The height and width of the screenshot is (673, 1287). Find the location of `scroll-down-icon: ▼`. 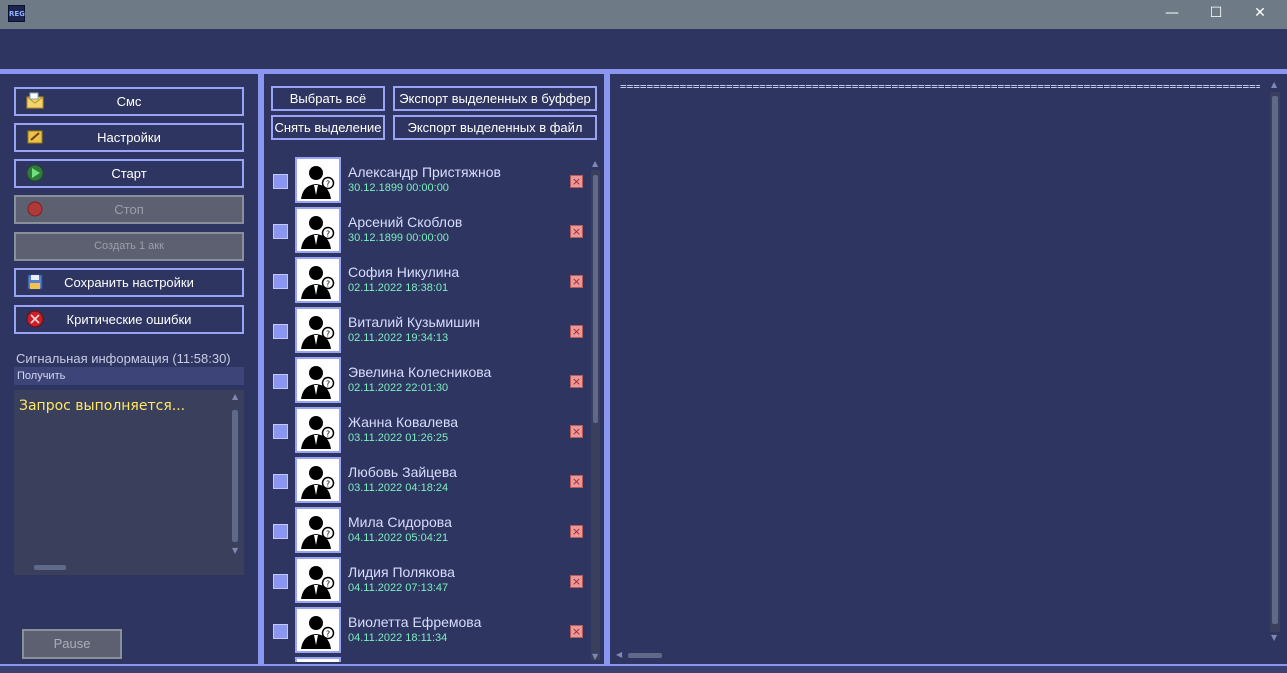

scroll-down-icon: ▼ is located at coordinates (235, 550).